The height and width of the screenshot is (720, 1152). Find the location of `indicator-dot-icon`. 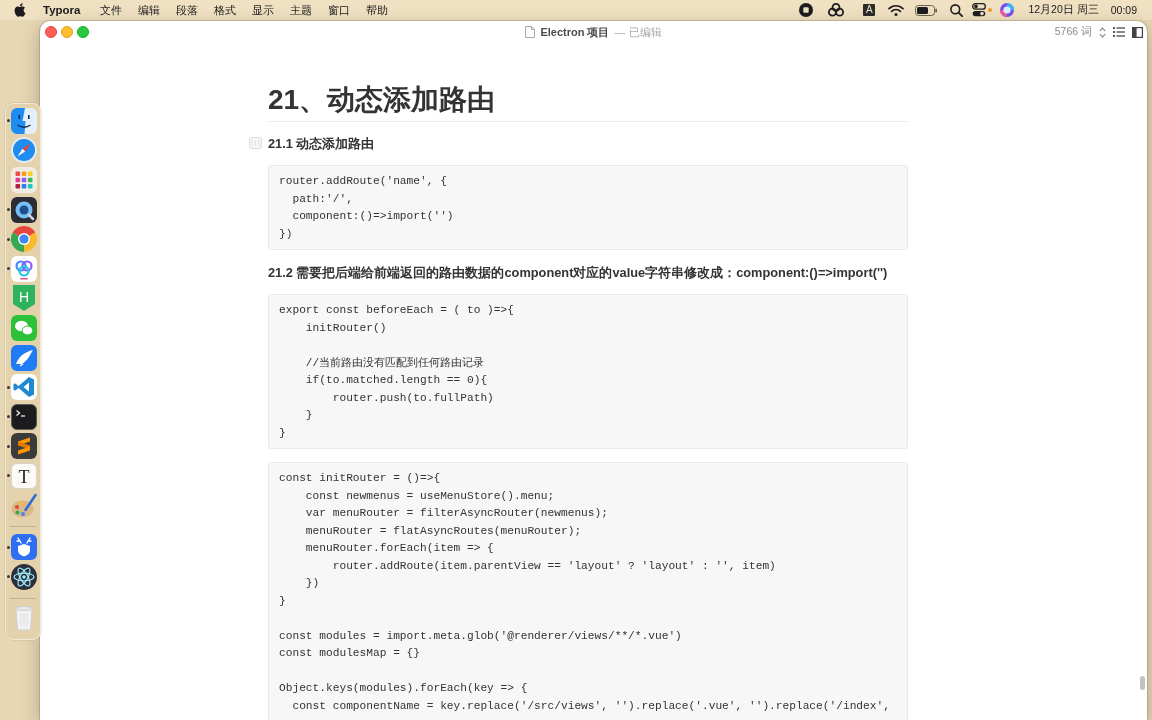

indicator-dot-icon is located at coordinates (990, 10).